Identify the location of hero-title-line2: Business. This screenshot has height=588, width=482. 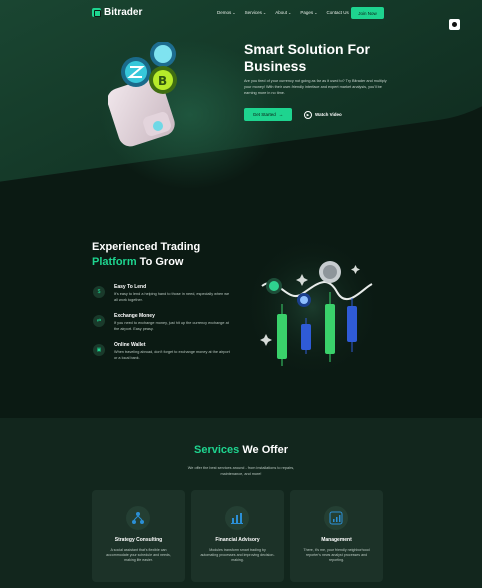
(275, 66).